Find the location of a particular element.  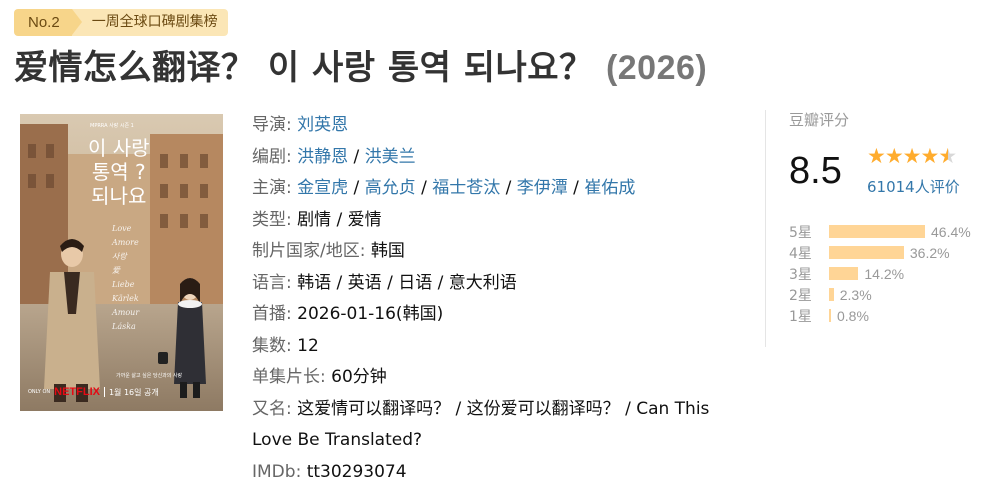

poster-word: Liebe is located at coordinates (123, 284).